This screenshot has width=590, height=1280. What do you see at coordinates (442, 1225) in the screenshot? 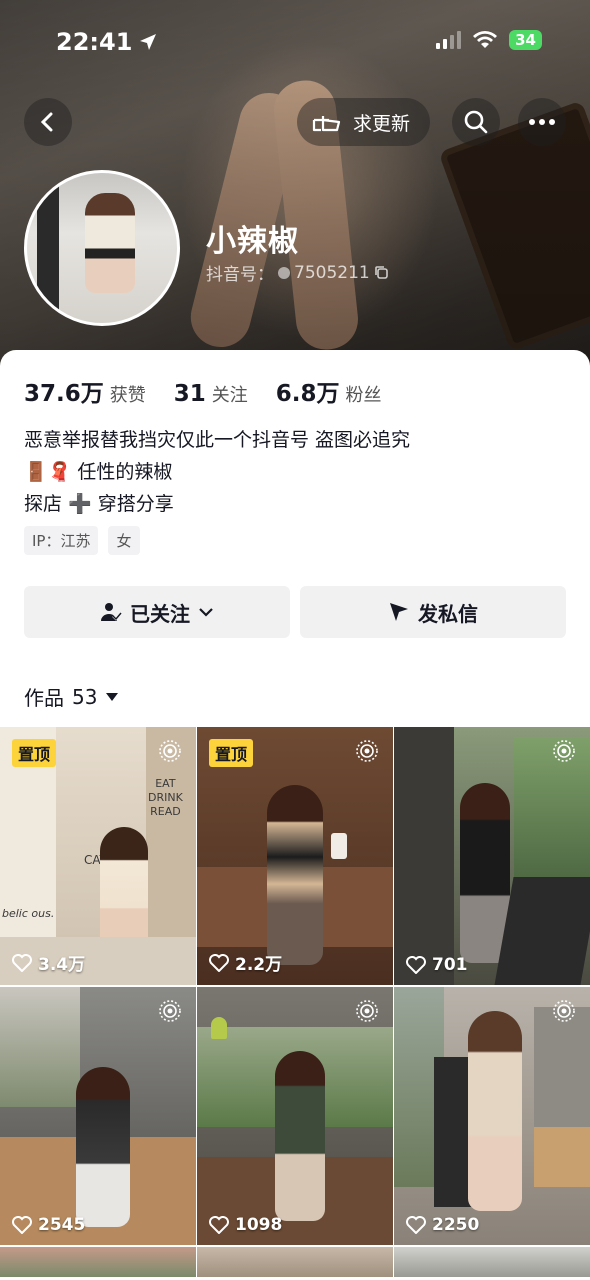
I see `like-count: 2250` at bounding box center [442, 1225].